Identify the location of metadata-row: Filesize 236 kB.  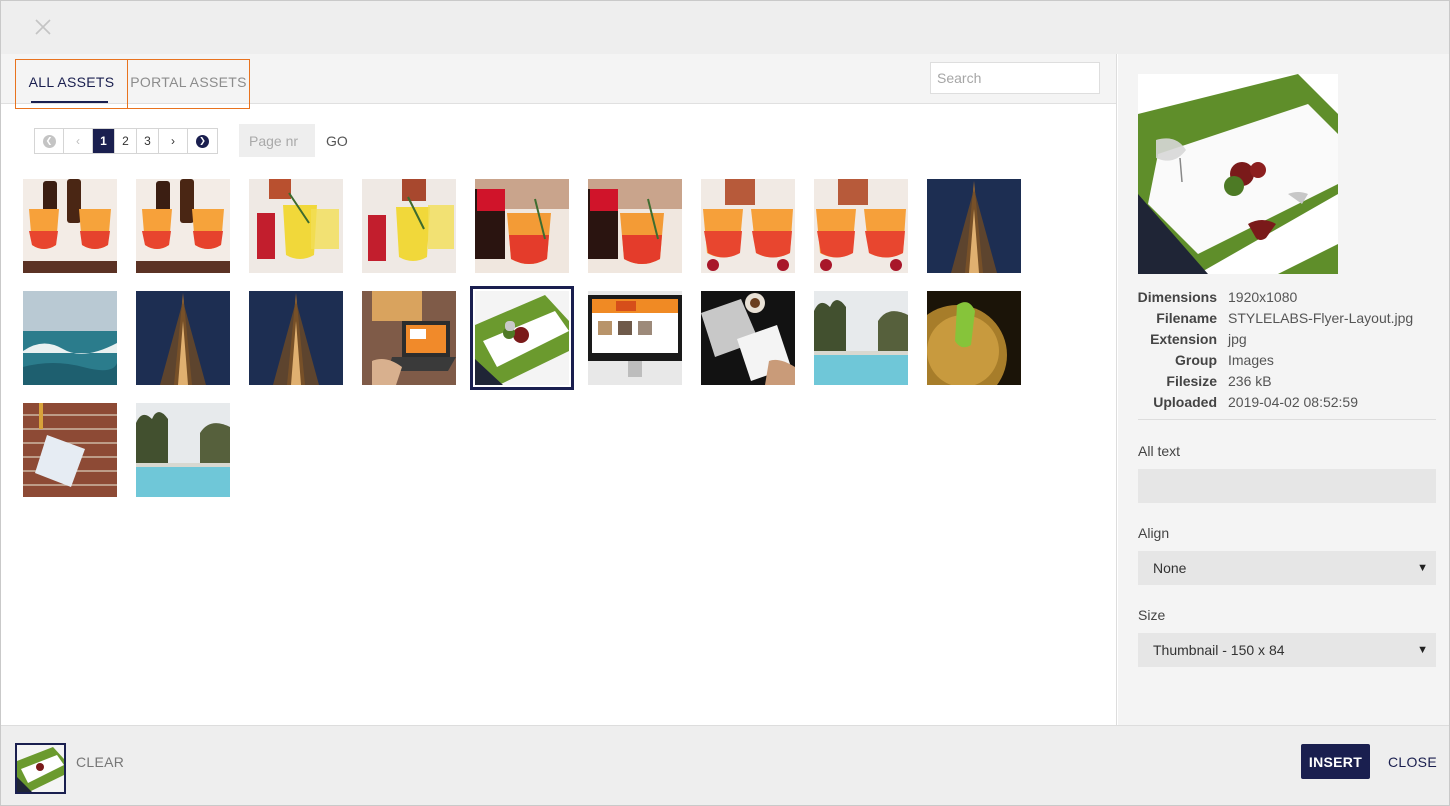
(1283, 380).